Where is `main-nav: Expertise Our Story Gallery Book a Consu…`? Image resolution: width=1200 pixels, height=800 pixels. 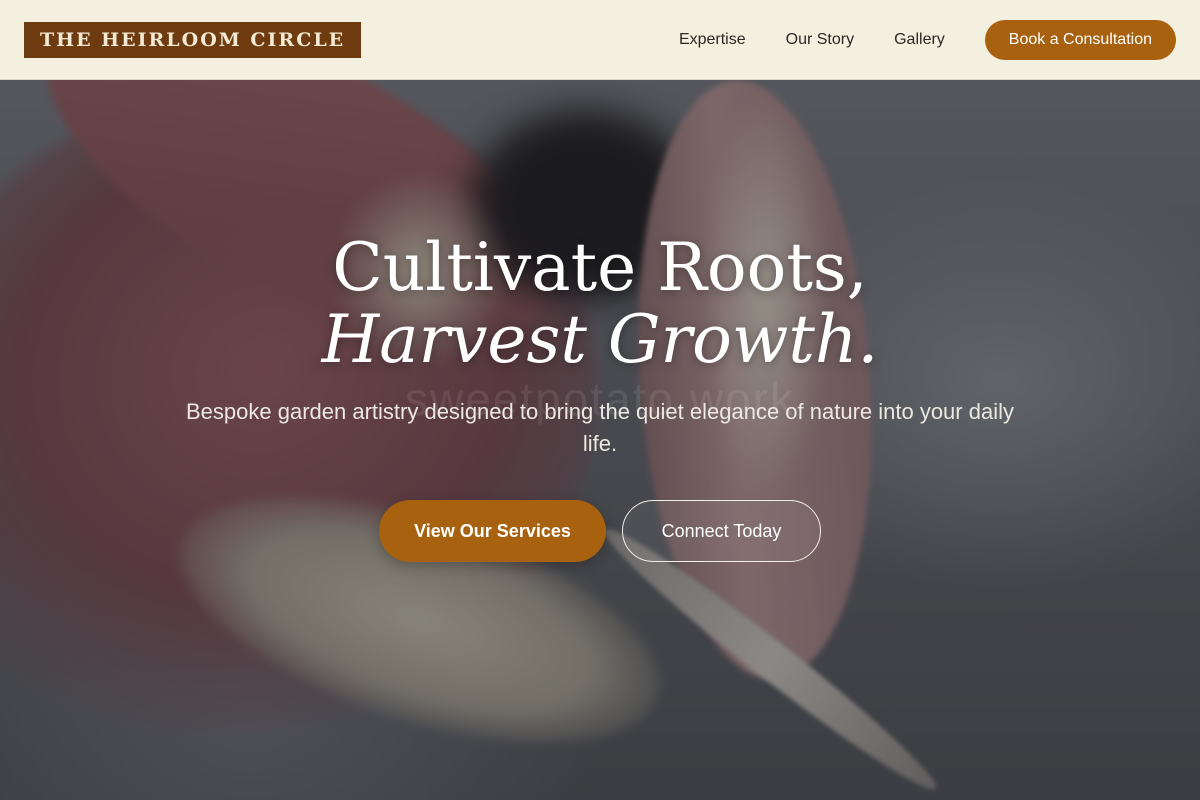 main-nav: Expertise Our Story Gallery Book a Consu… is located at coordinates (927, 40).